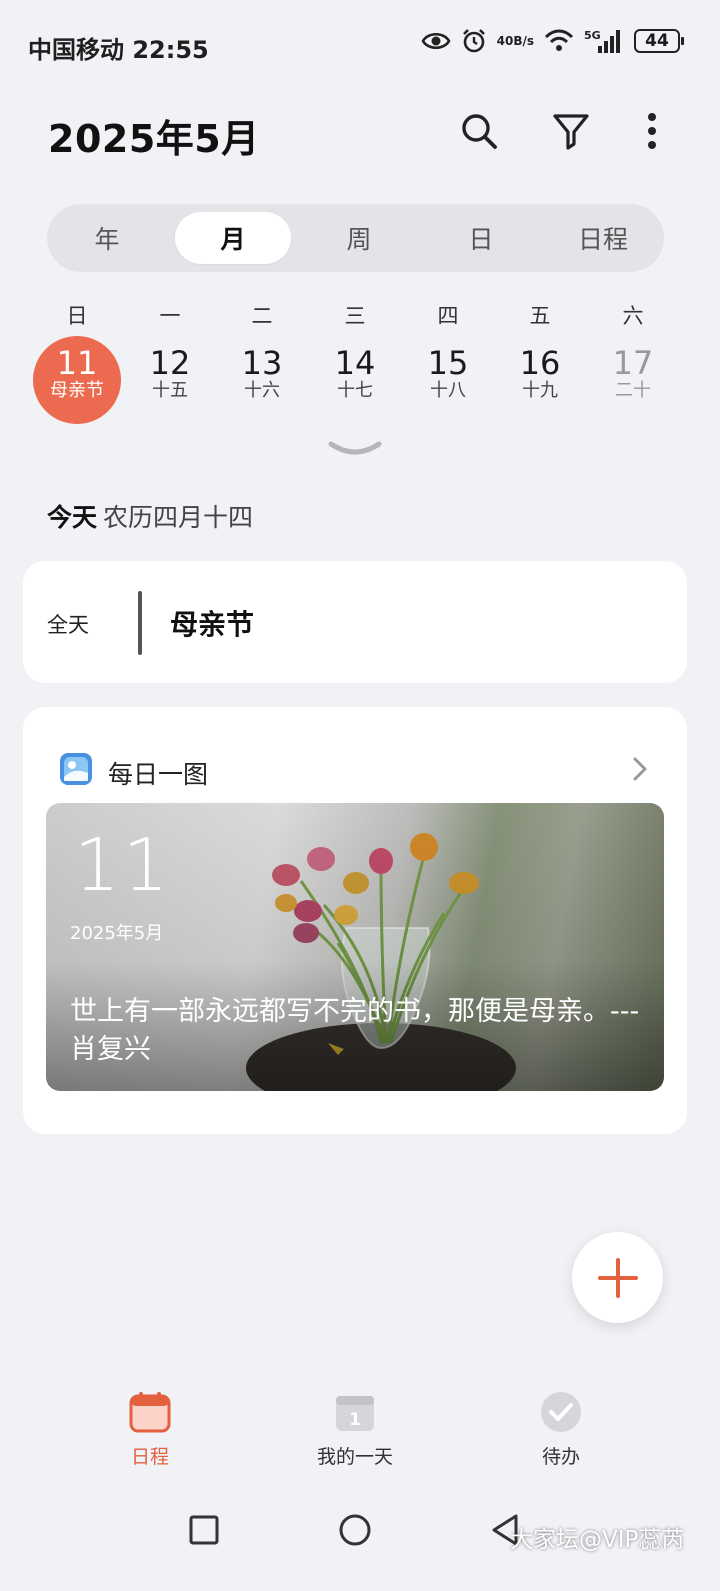 This screenshot has height=1591, width=720. Describe the element at coordinates (559, 41) in the screenshot. I see `wifi-icon` at that location.